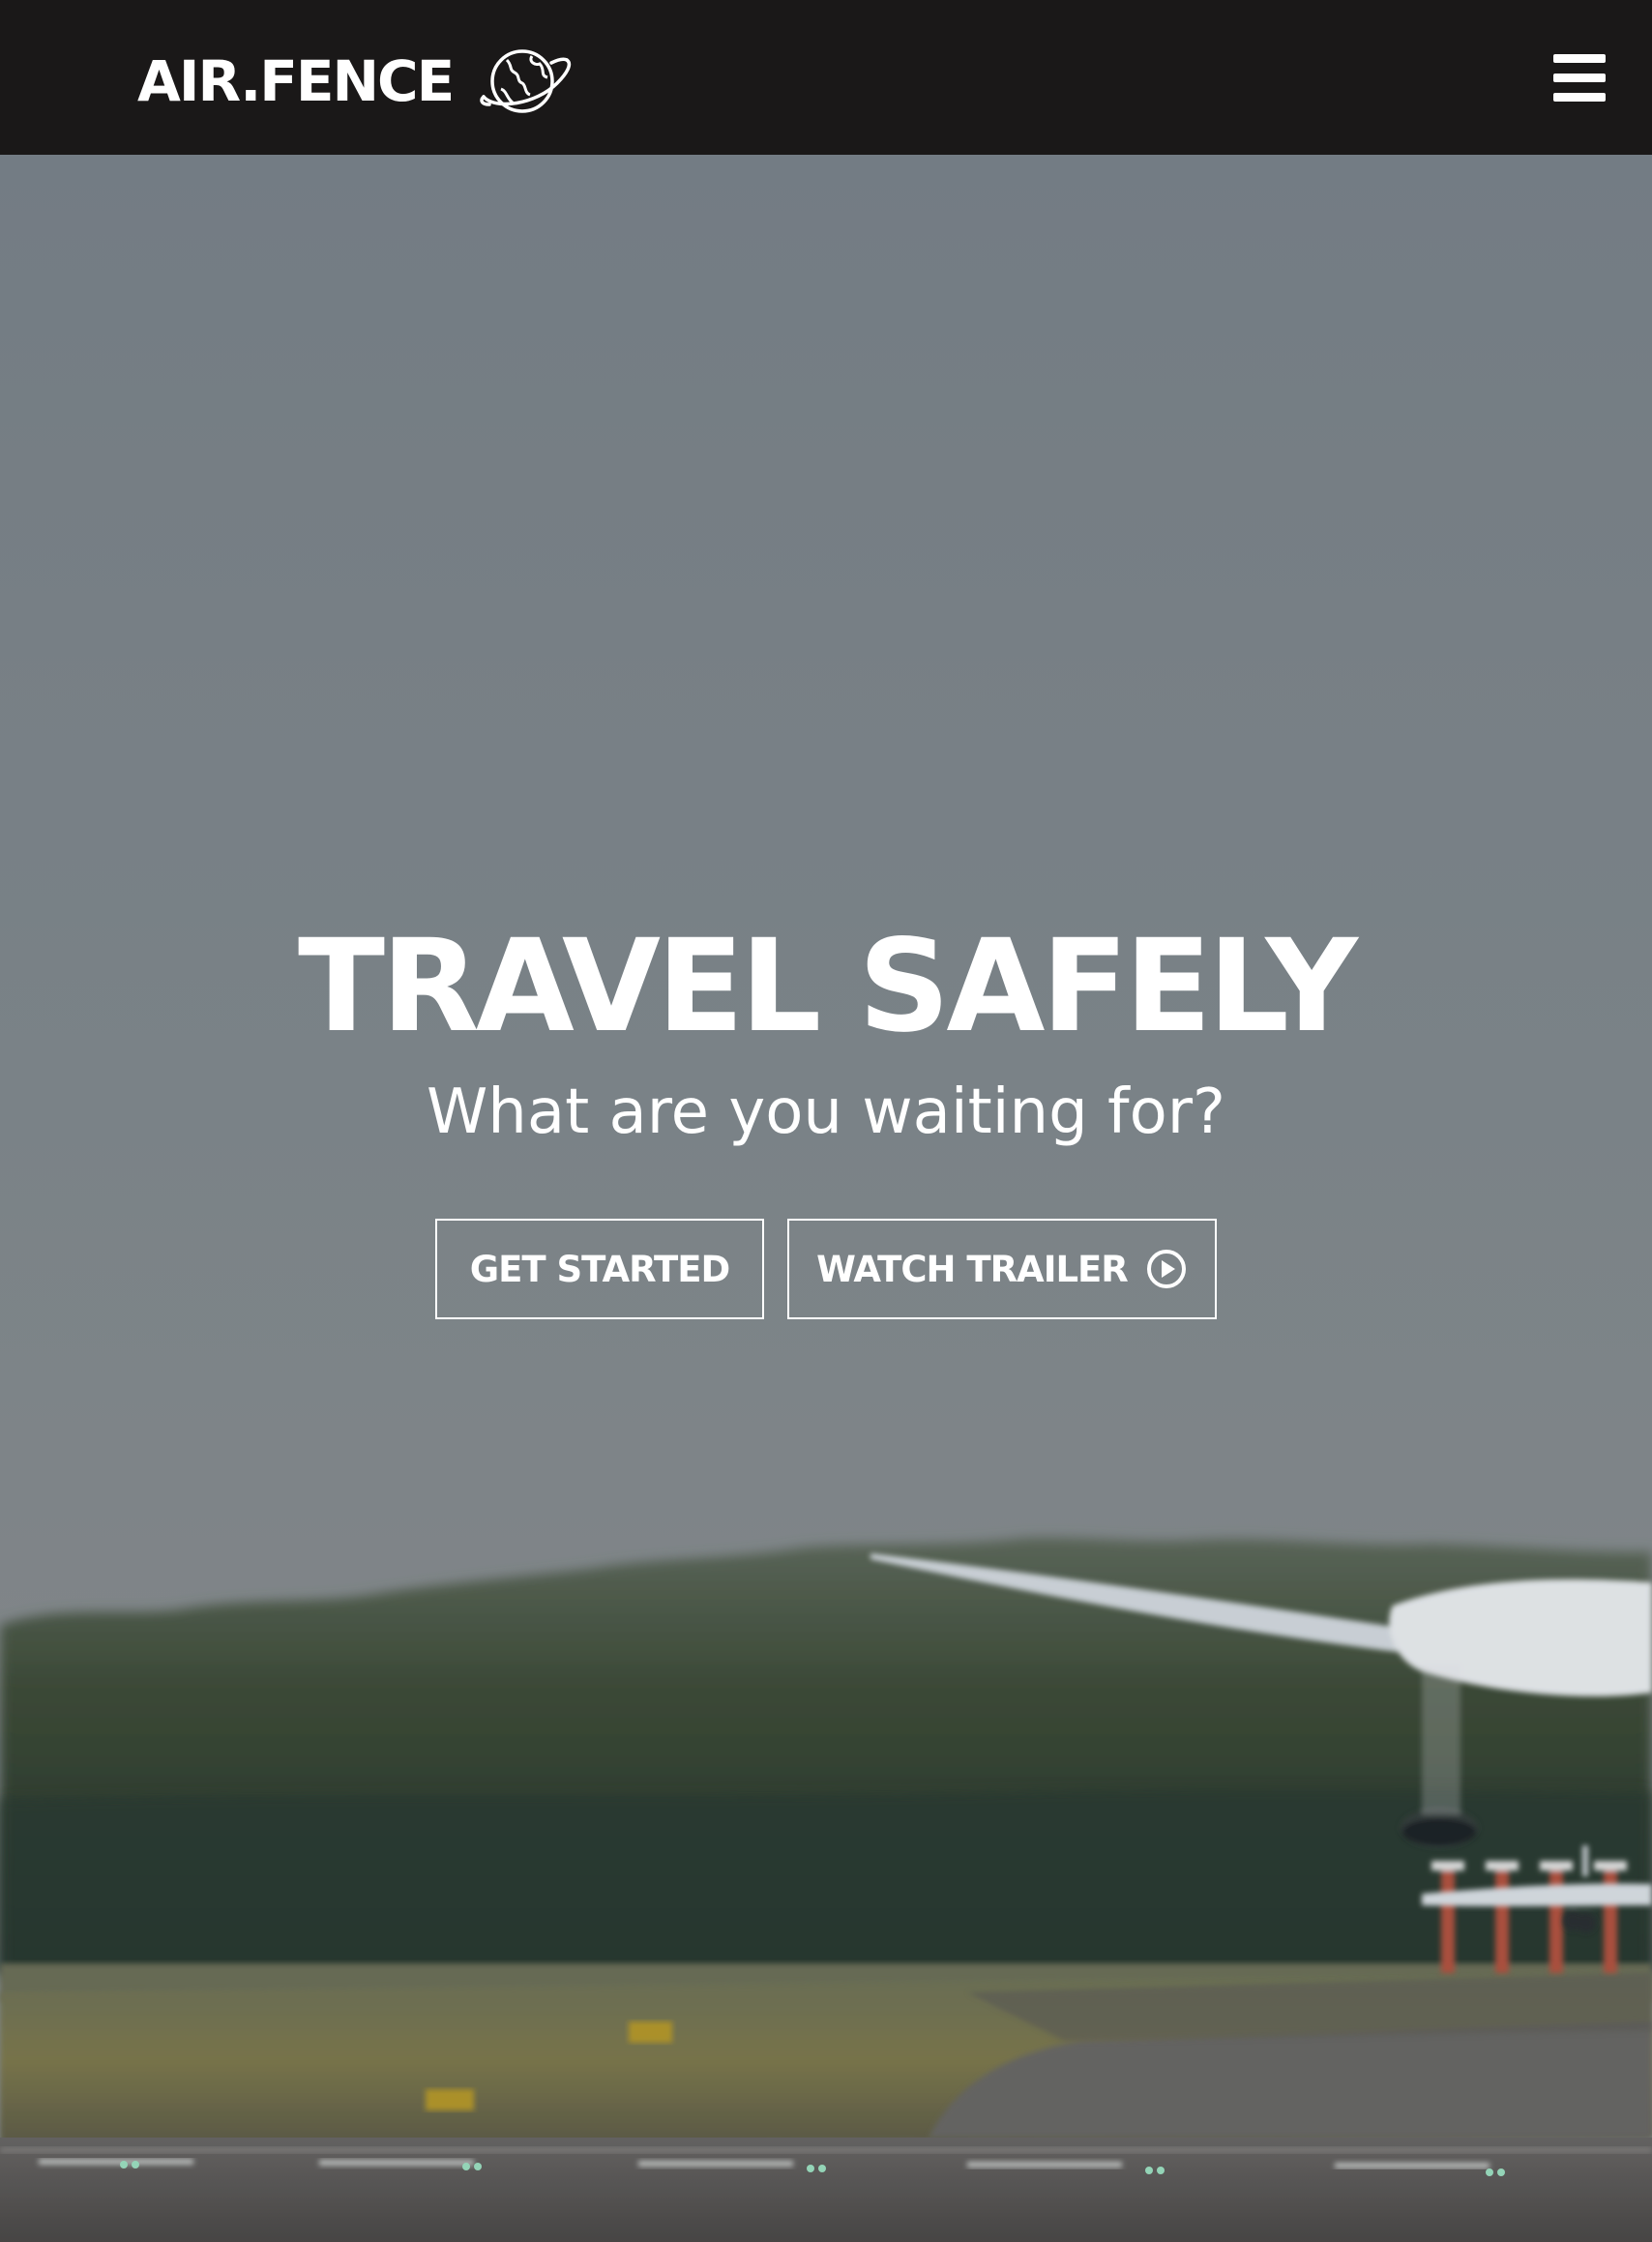 This screenshot has width=1652, height=2242. Describe the element at coordinates (972, 1269) in the screenshot. I see `watch-trailer-label: WATCH TRAILER` at that location.